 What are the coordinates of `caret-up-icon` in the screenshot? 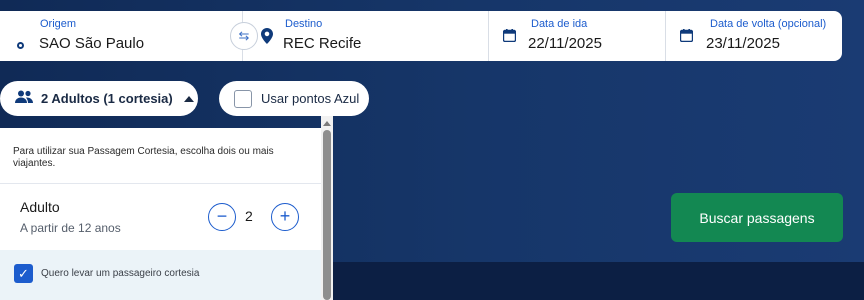 It's located at (188, 98).